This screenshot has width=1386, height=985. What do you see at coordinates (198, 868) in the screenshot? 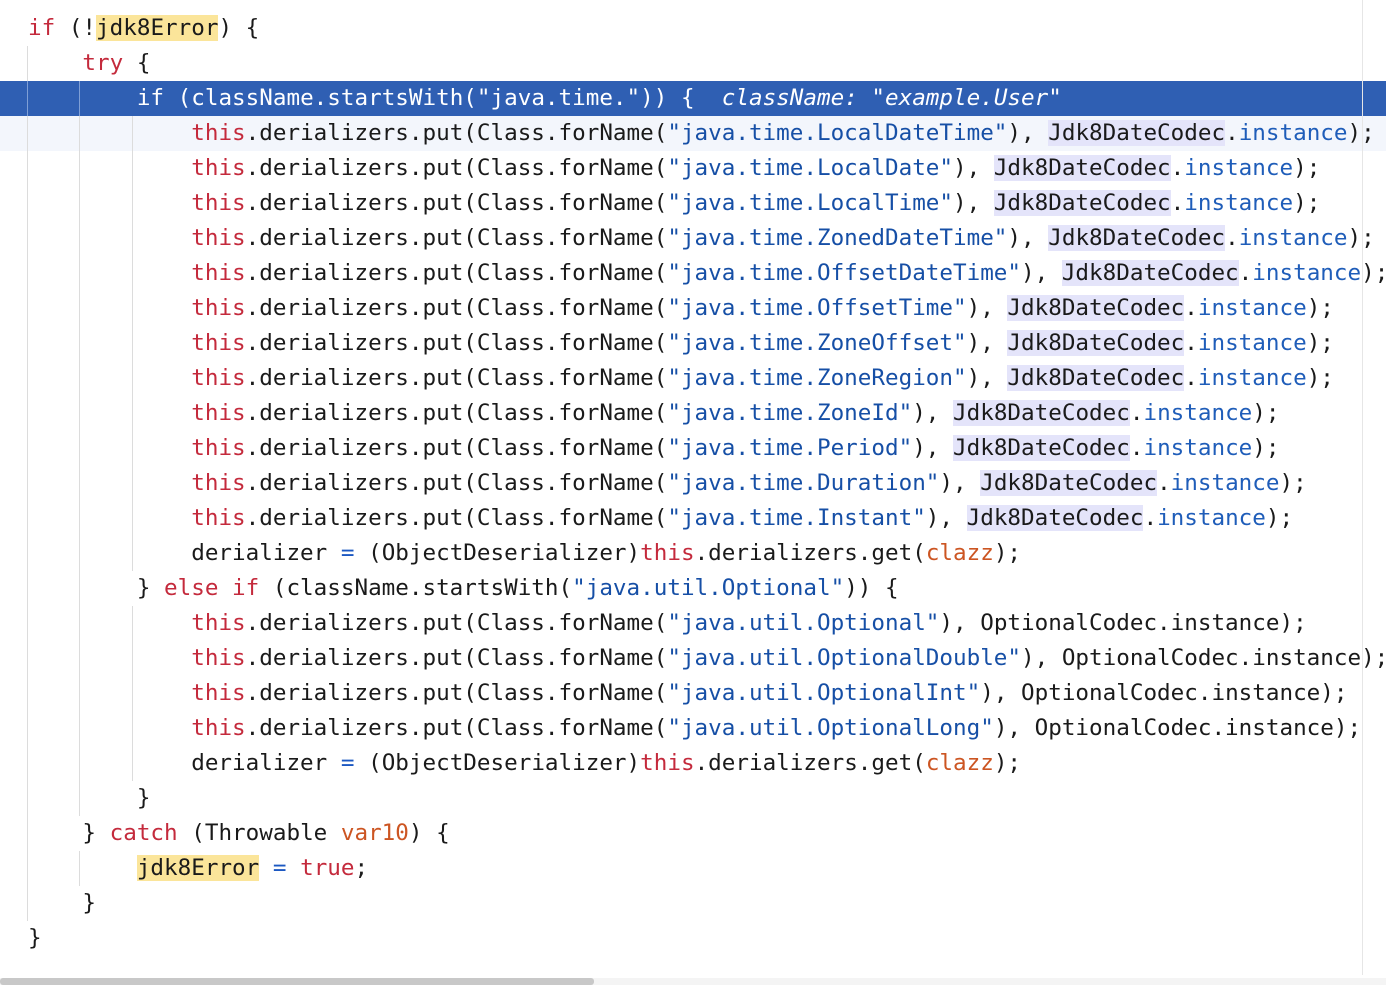
I see `code-text: jdk8Error = true;` at bounding box center [198, 868].